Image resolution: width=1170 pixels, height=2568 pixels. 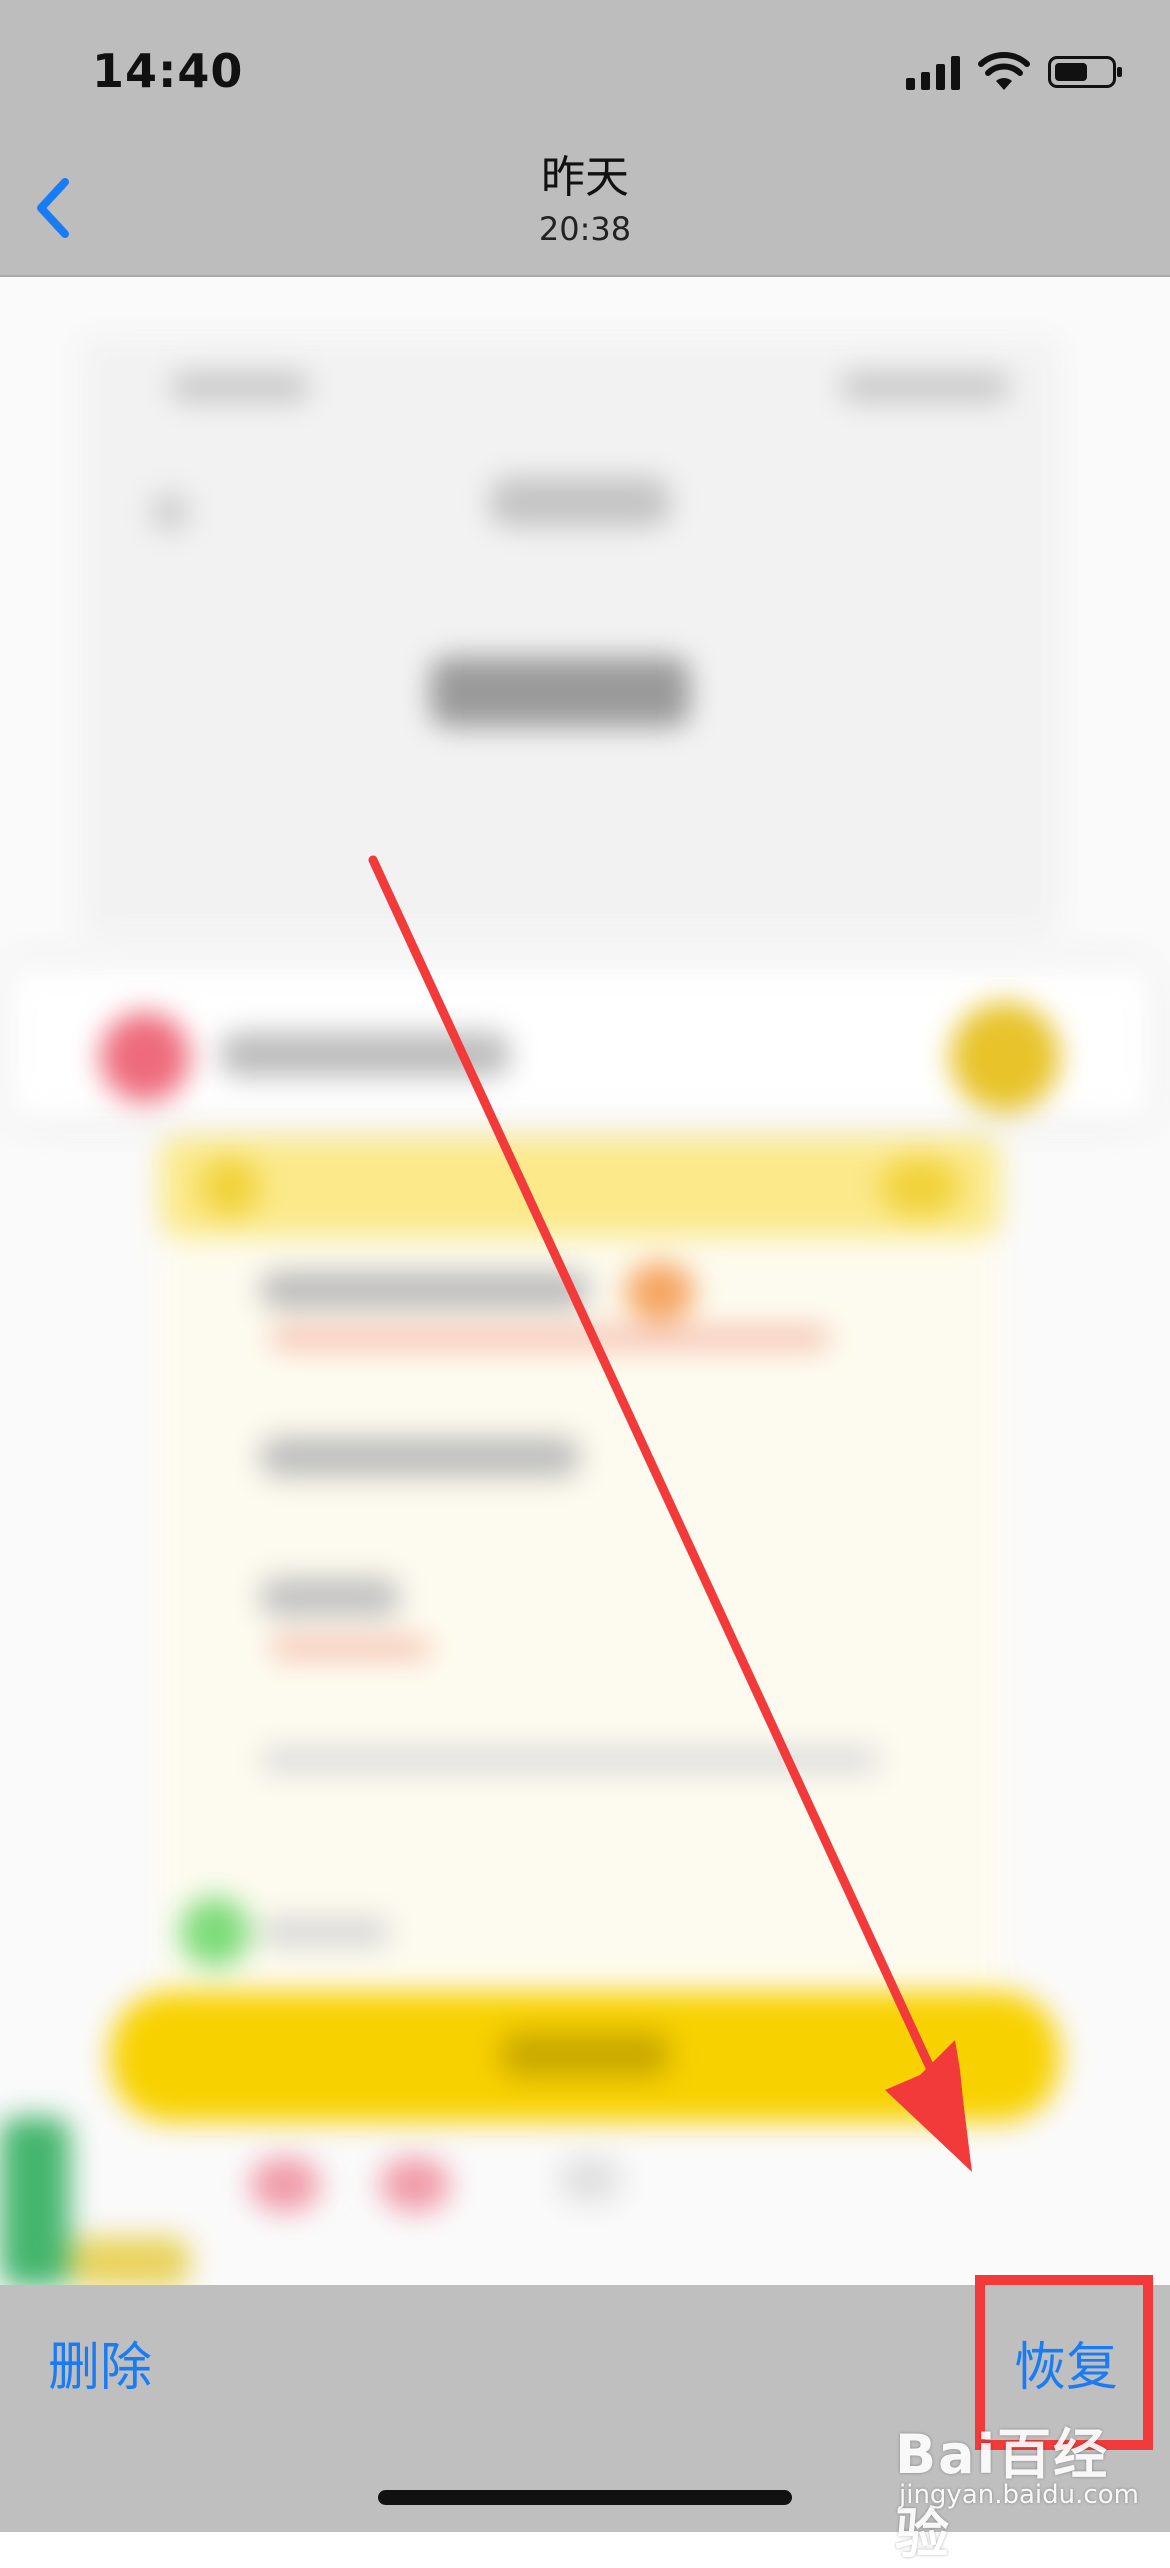 I want to click on cellular-signal-icon, so click(x=933, y=72).